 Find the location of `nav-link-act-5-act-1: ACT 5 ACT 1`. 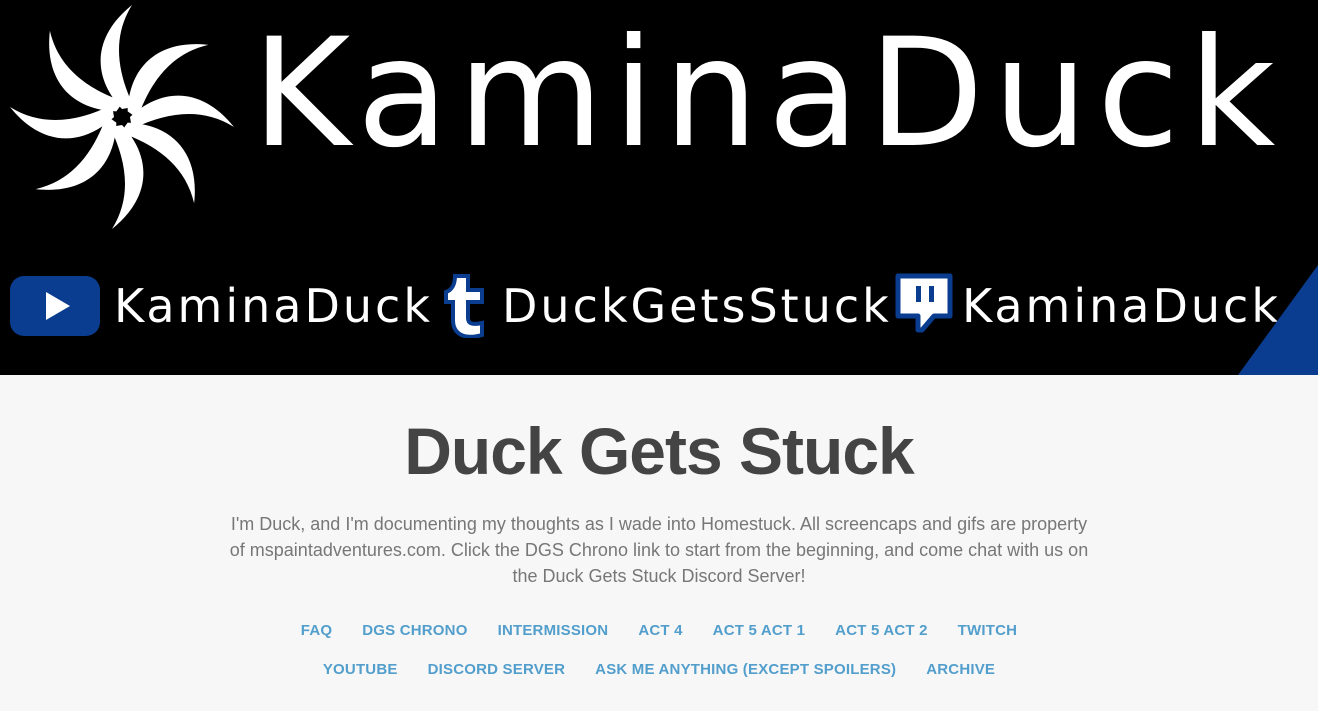

nav-link-act-5-act-1: ACT 5 ACT 1 is located at coordinates (759, 630).